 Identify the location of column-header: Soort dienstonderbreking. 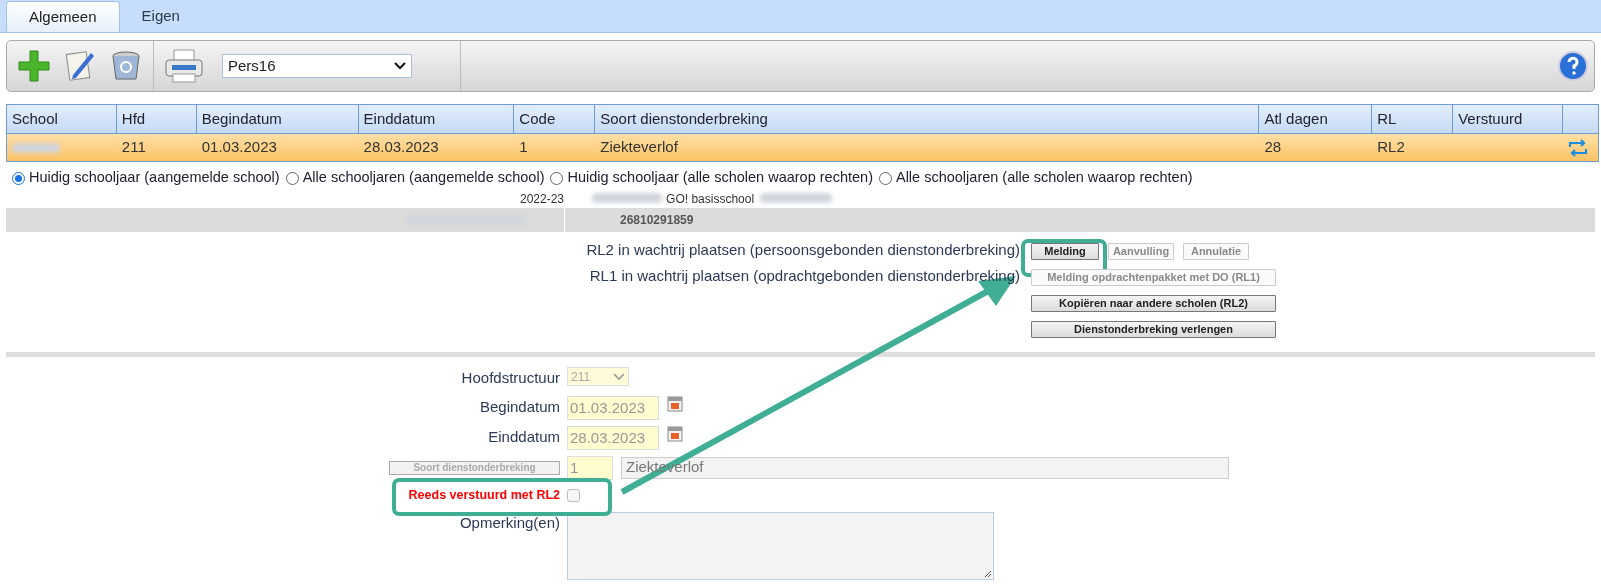
(684, 119).